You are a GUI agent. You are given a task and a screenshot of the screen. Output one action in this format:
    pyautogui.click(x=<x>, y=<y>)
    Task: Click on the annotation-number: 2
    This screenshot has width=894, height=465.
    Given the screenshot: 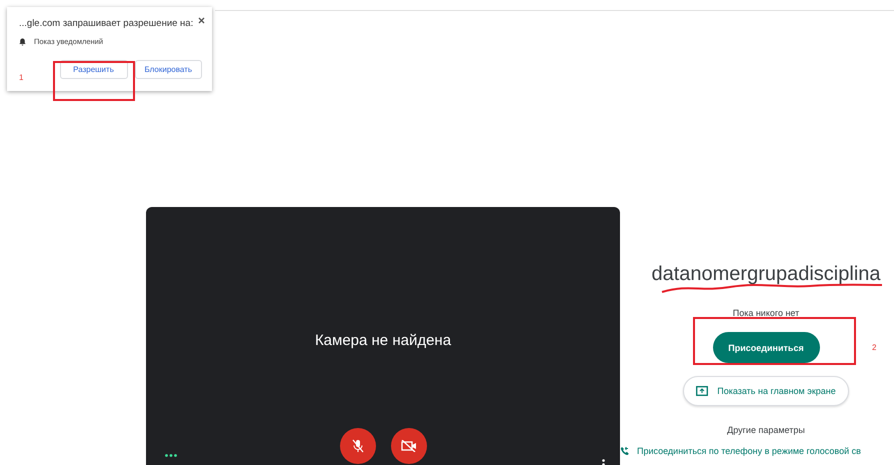 What is the action you would take?
    pyautogui.click(x=874, y=347)
    